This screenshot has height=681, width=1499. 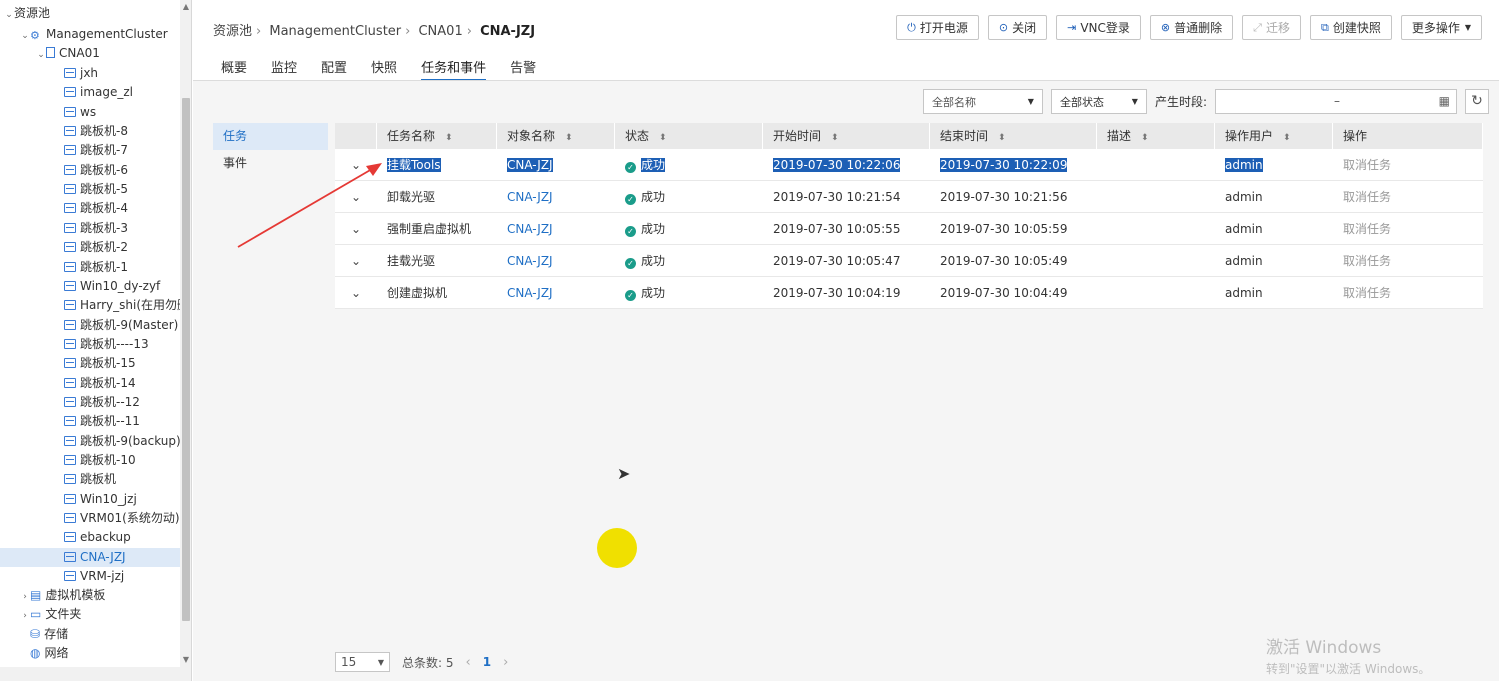 I want to click on tree-host: ⌄ CNA01, so click(x=50, y=53).